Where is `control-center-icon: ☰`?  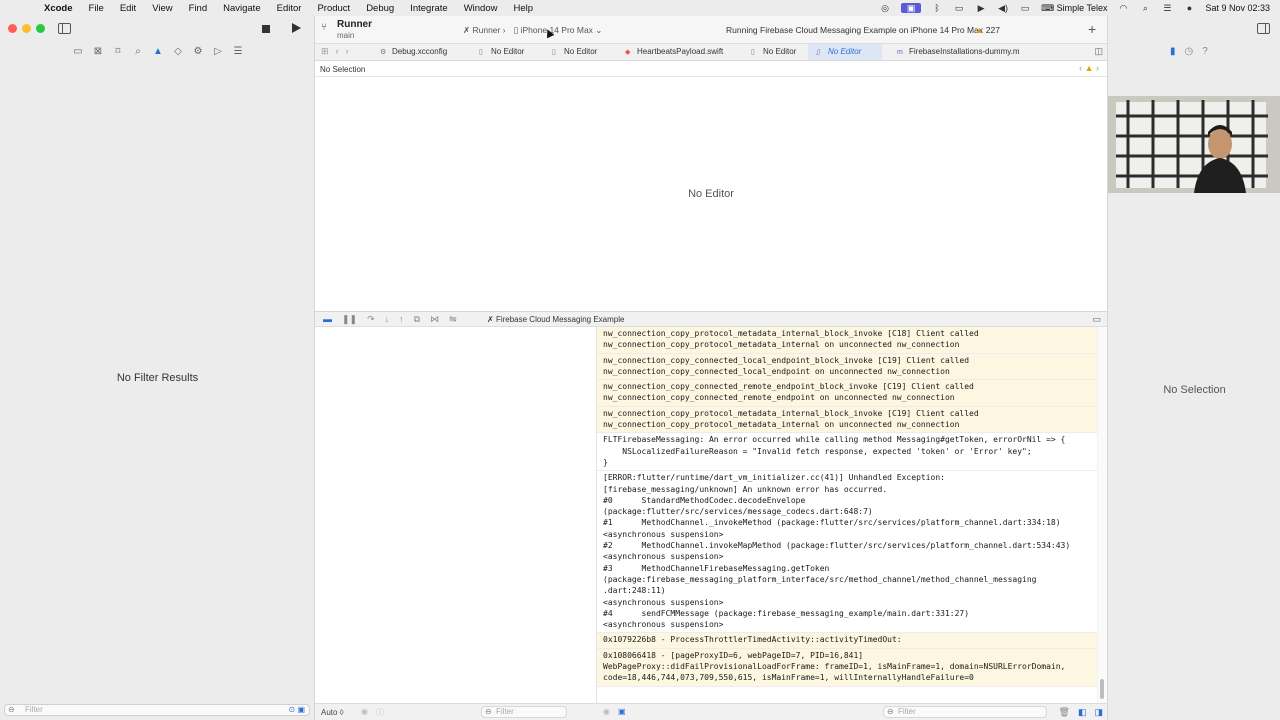 control-center-icon: ☰ is located at coordinates (1167, 8).